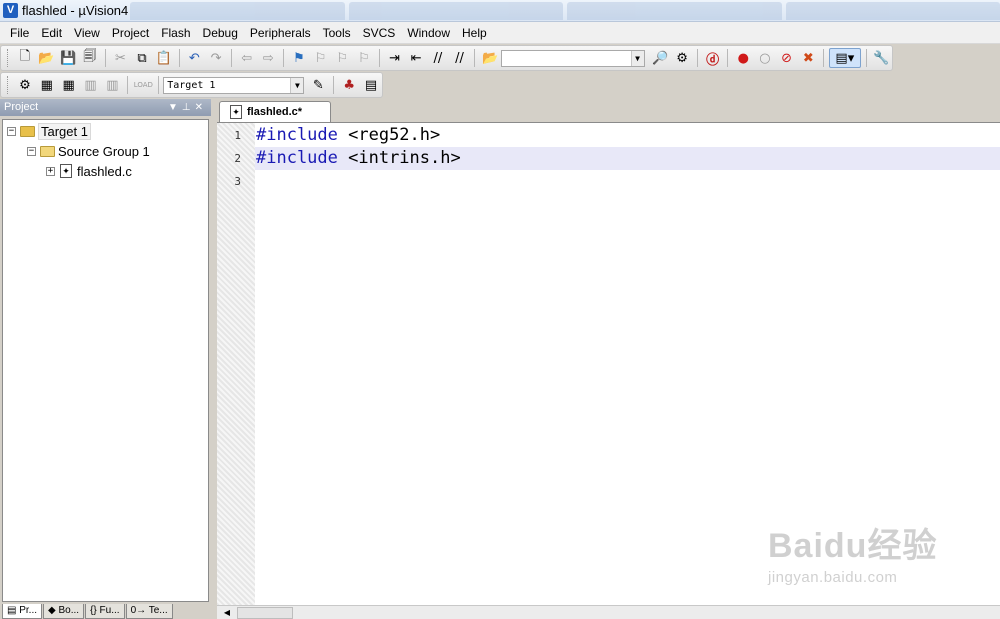 This screenshot has width=1000, height=619. Describe the element at coordinates (364, 58) in the screenshot. I see `clear-bookmarks-icon: ⚐` at that location.